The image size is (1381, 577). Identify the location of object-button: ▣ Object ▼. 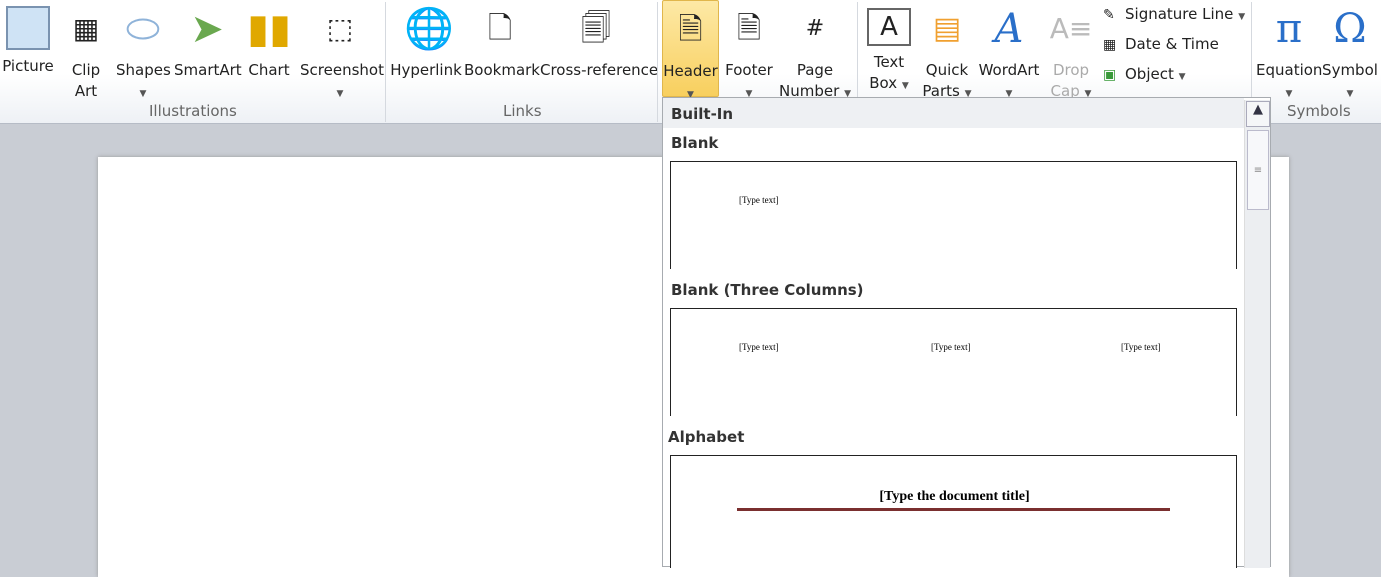
(1144, 74).